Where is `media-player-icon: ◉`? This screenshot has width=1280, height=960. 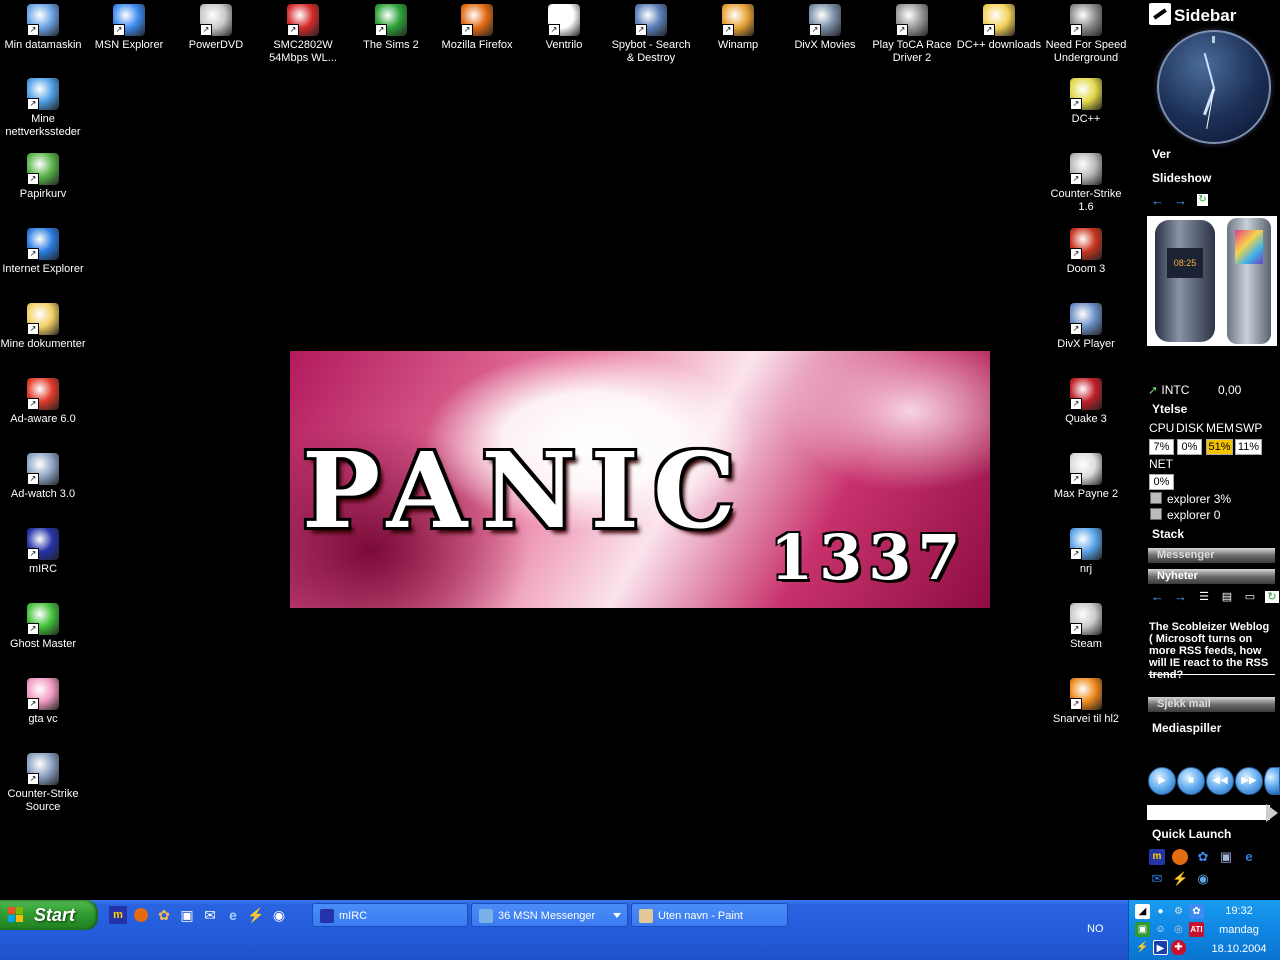
media-player-icon: ◉ is located at coordinates (1203, 879).